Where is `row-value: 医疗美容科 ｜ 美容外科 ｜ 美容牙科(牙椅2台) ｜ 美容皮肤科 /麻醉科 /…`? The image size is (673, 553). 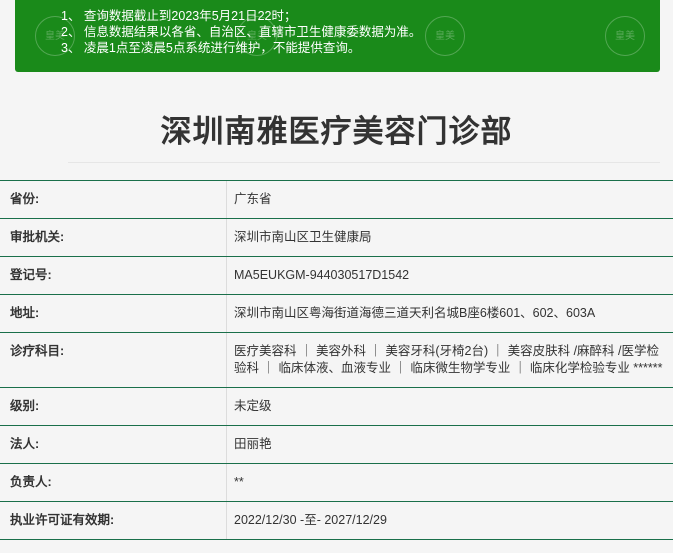 row-value: 医疗美容科 ｜ 美容外科 ｜ 美容牙科(牙椅2台) ｜ 美容皮肤科 /麻醉科 /… is located at coordinates (448, 359).